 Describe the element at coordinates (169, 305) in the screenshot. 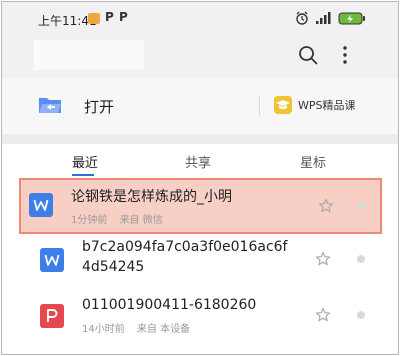

I see `file-title: 011001900411-6180260` at that location.